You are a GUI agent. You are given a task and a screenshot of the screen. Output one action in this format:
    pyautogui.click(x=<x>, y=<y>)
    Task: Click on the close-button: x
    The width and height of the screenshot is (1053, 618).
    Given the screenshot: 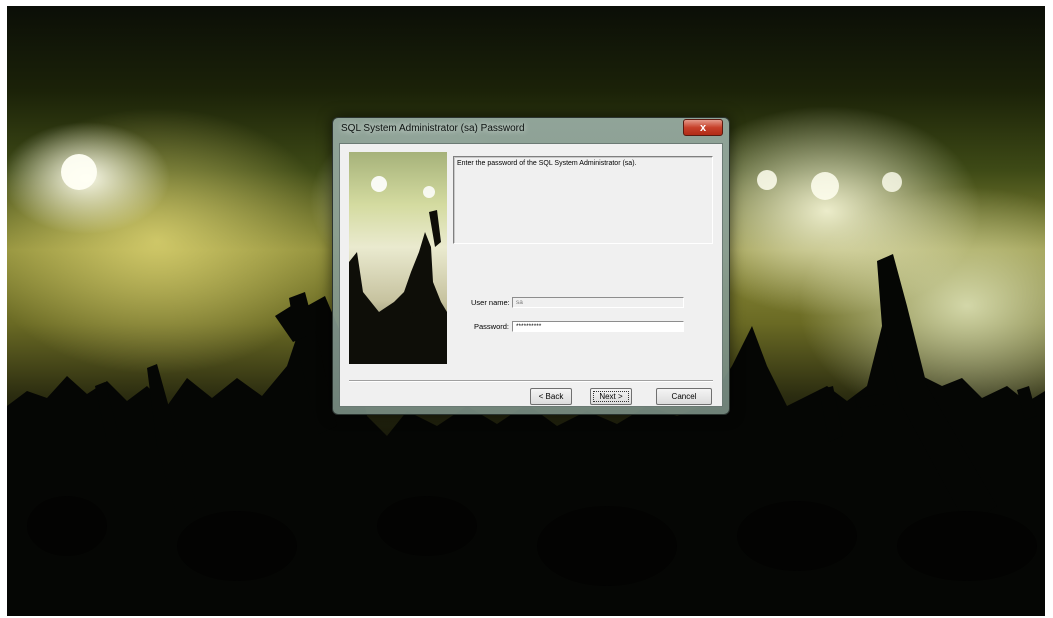 What is the action you would take?
    pyautogui.click(x=703, y=127)
    